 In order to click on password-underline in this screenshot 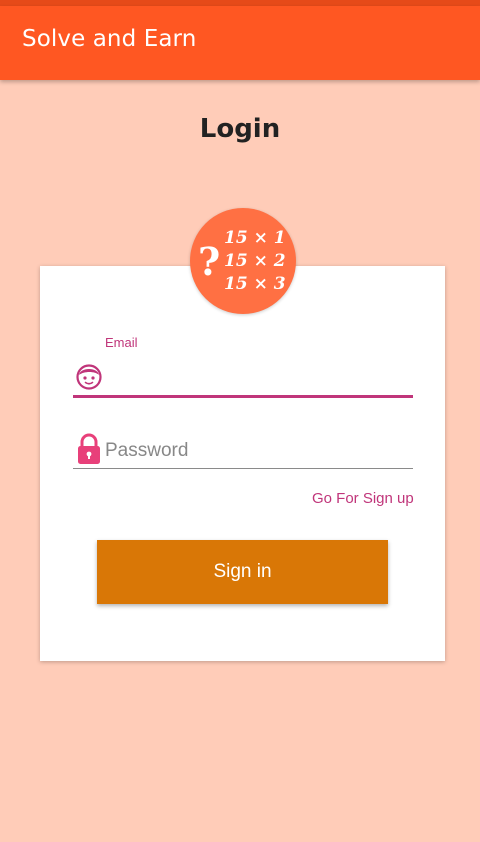, I will do `click(243, 468)`.